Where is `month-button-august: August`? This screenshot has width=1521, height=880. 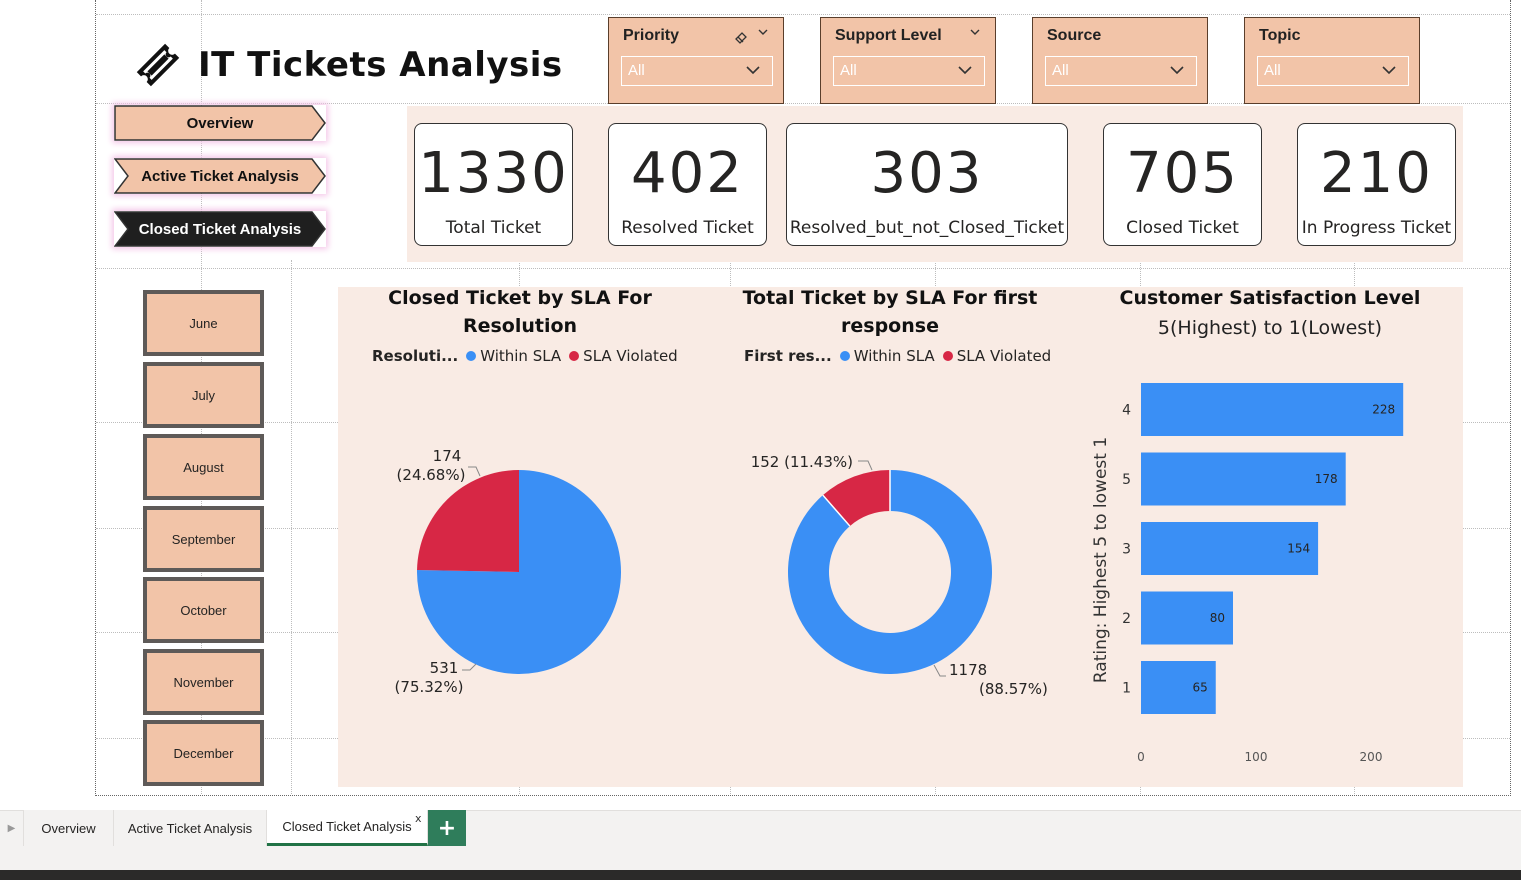 month-button-august: August is located at coordinates (203, 467).